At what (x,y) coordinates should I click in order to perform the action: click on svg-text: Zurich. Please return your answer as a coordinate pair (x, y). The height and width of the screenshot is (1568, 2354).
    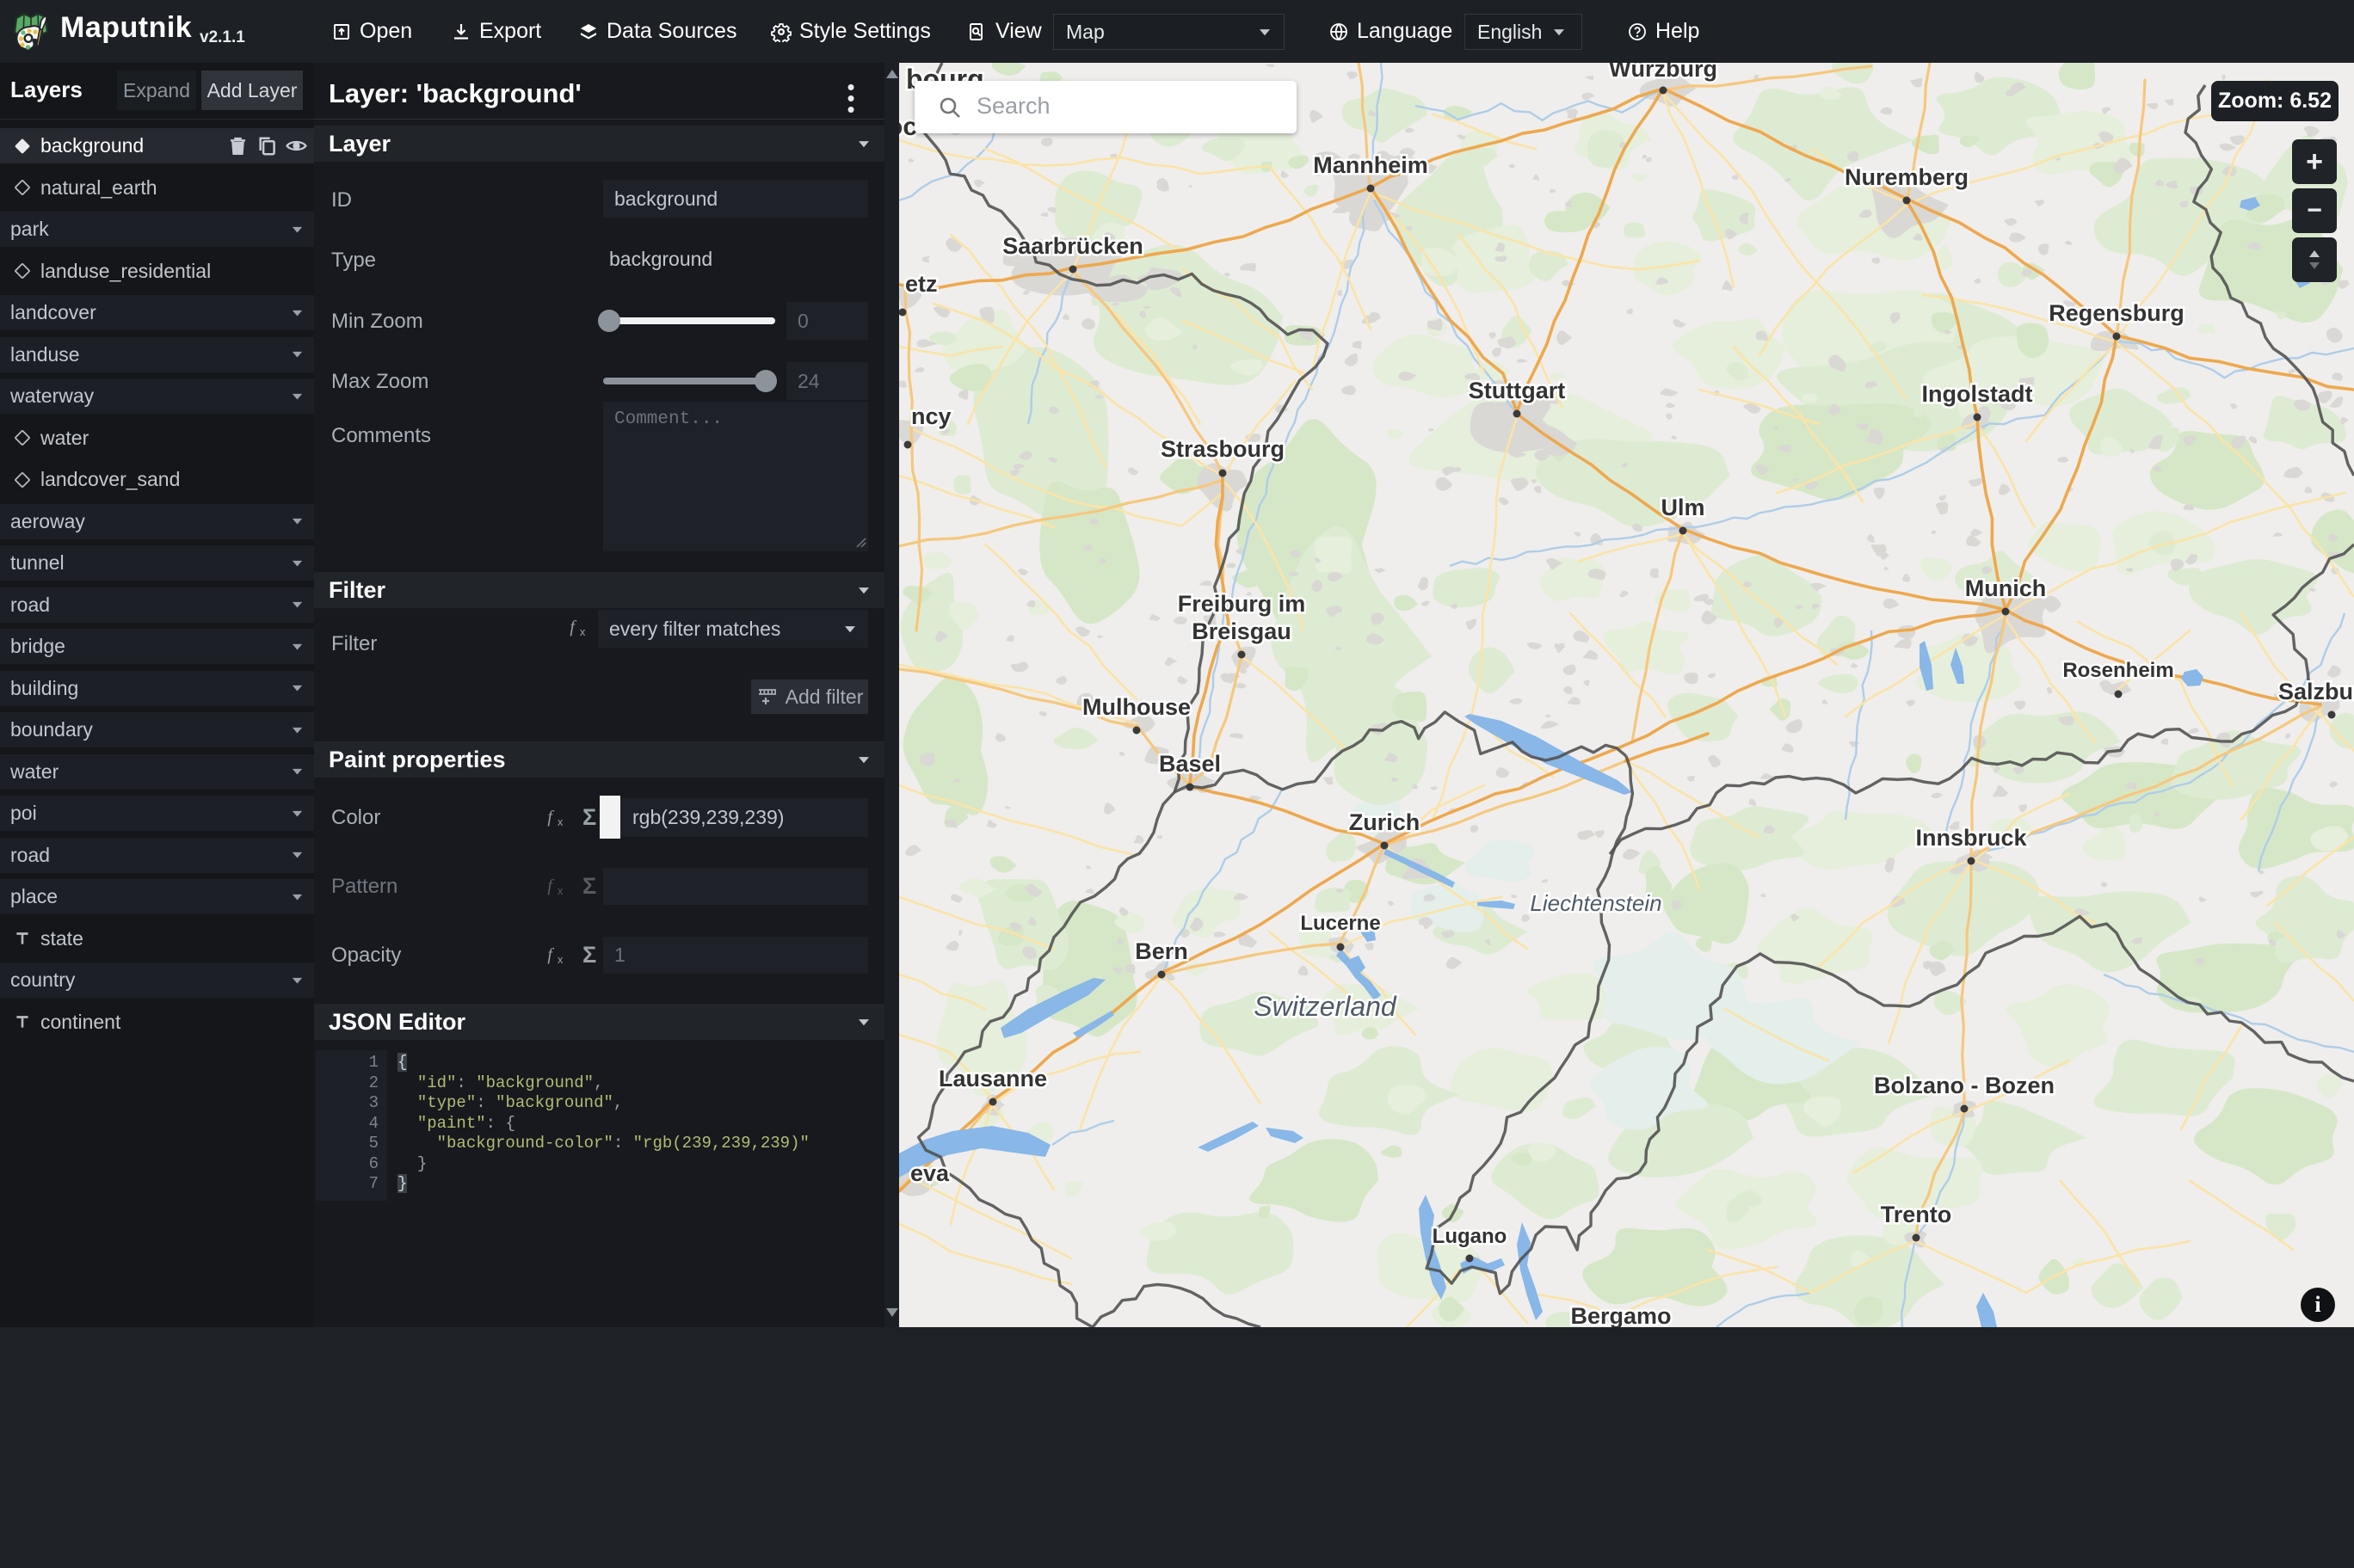
    Looking at the image, I should click on (1384, 822).